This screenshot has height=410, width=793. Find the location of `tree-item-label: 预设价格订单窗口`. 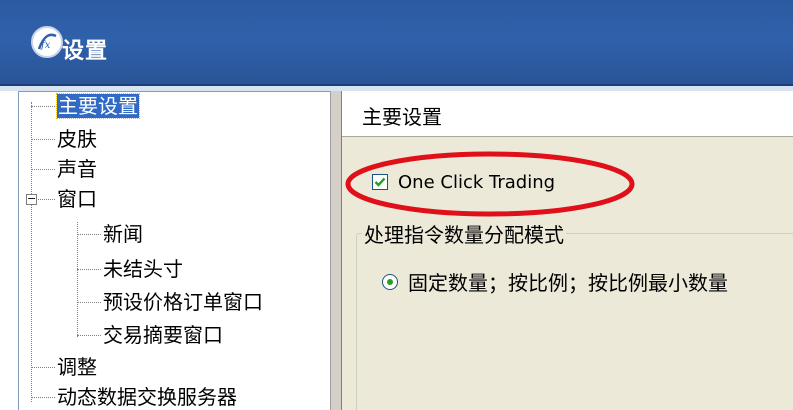

tree-item-label: 预设价格订单窗口 is located at coordinates (183, 302).